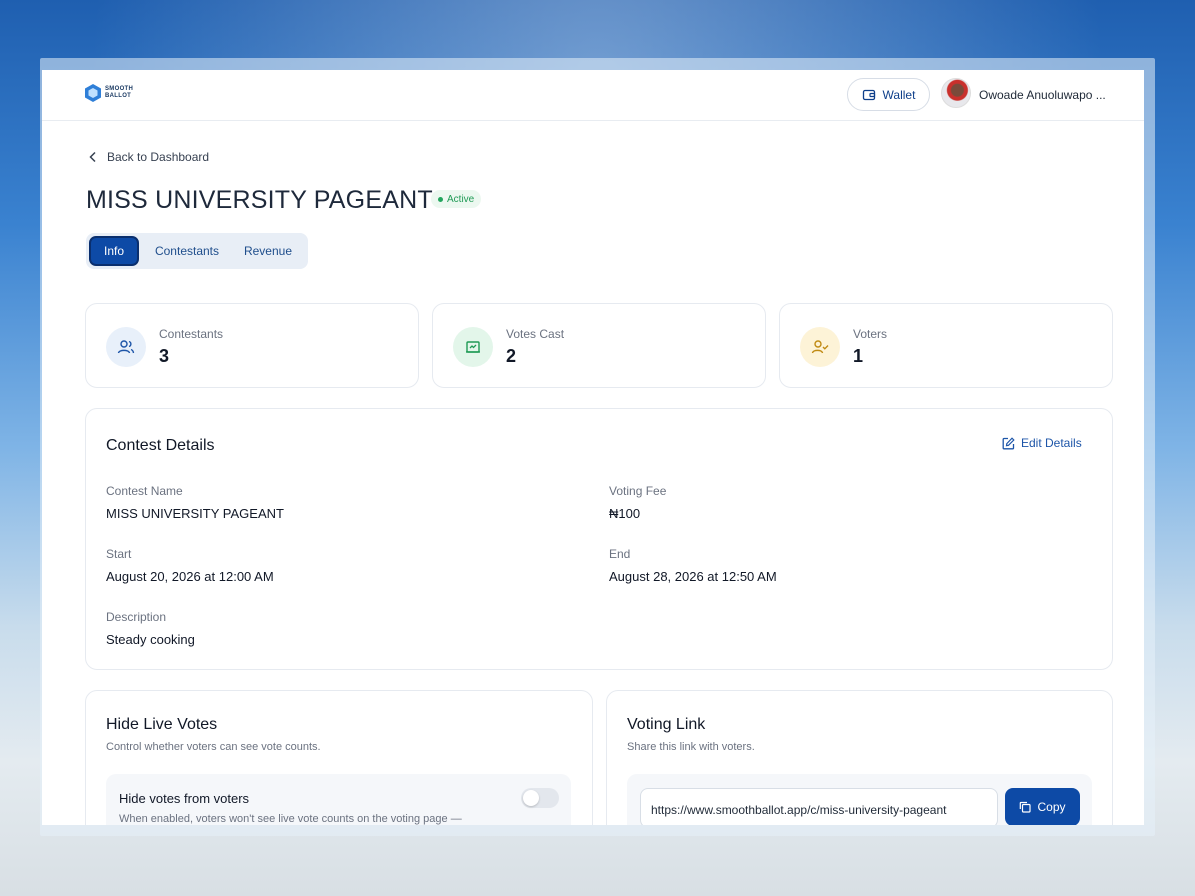 The image size is (1195, 896). I want to click on wallet-icon, so click(868, 94).